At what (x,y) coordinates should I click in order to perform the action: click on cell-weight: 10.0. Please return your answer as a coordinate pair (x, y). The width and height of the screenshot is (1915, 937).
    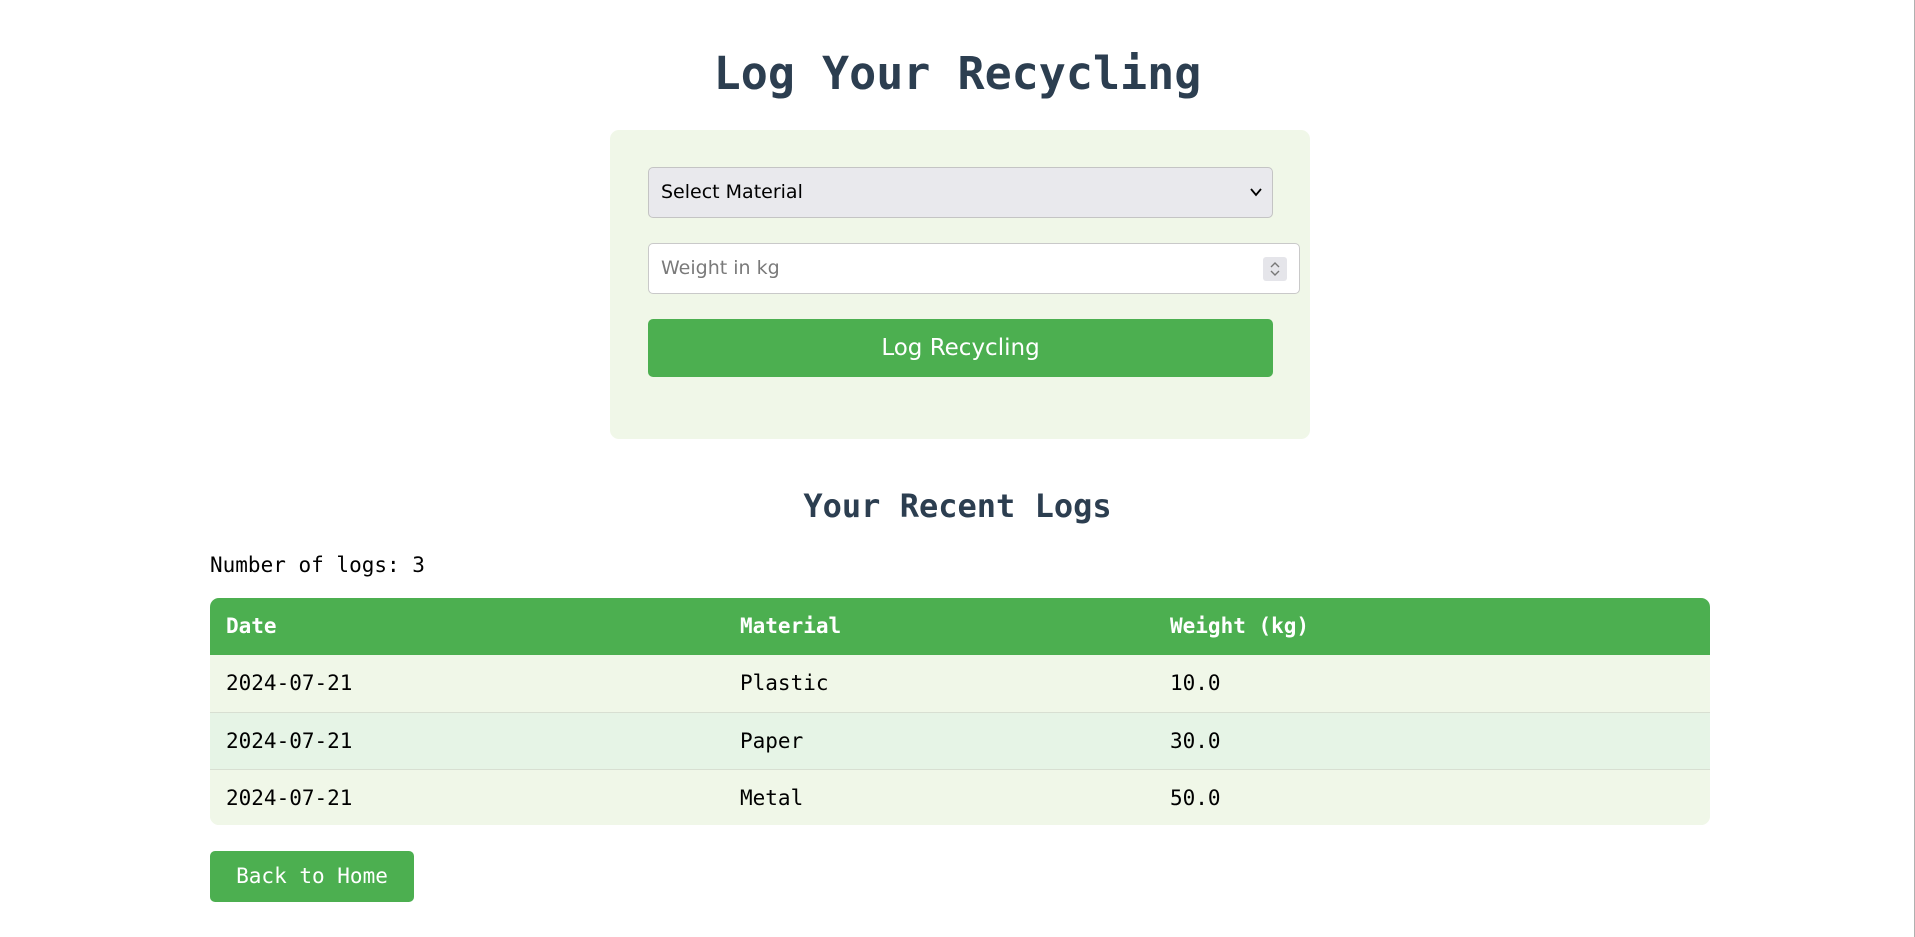
    Looking at the image, I should click on (1195, 683).